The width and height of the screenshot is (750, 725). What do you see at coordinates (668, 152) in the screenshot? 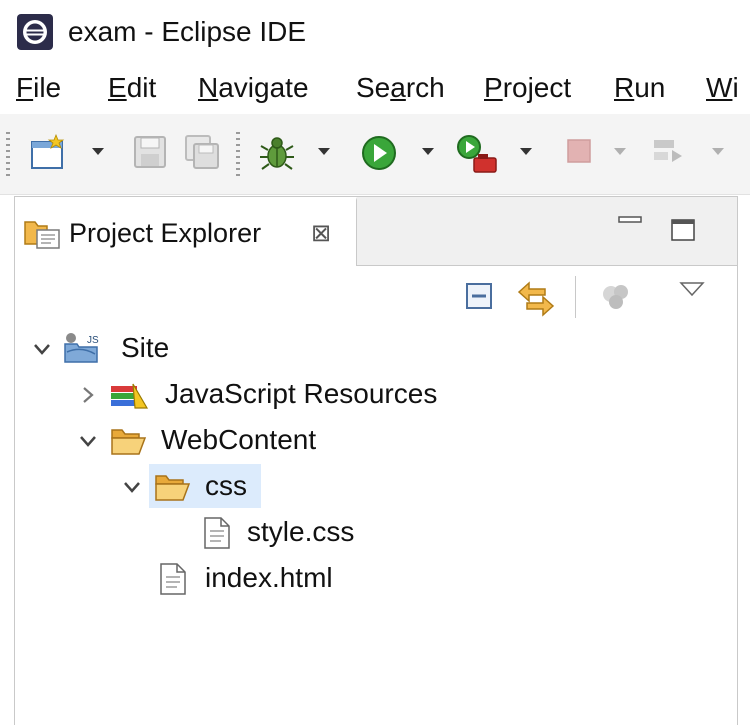
I see `next-annotation-icon` at bounding box center [668, 152].